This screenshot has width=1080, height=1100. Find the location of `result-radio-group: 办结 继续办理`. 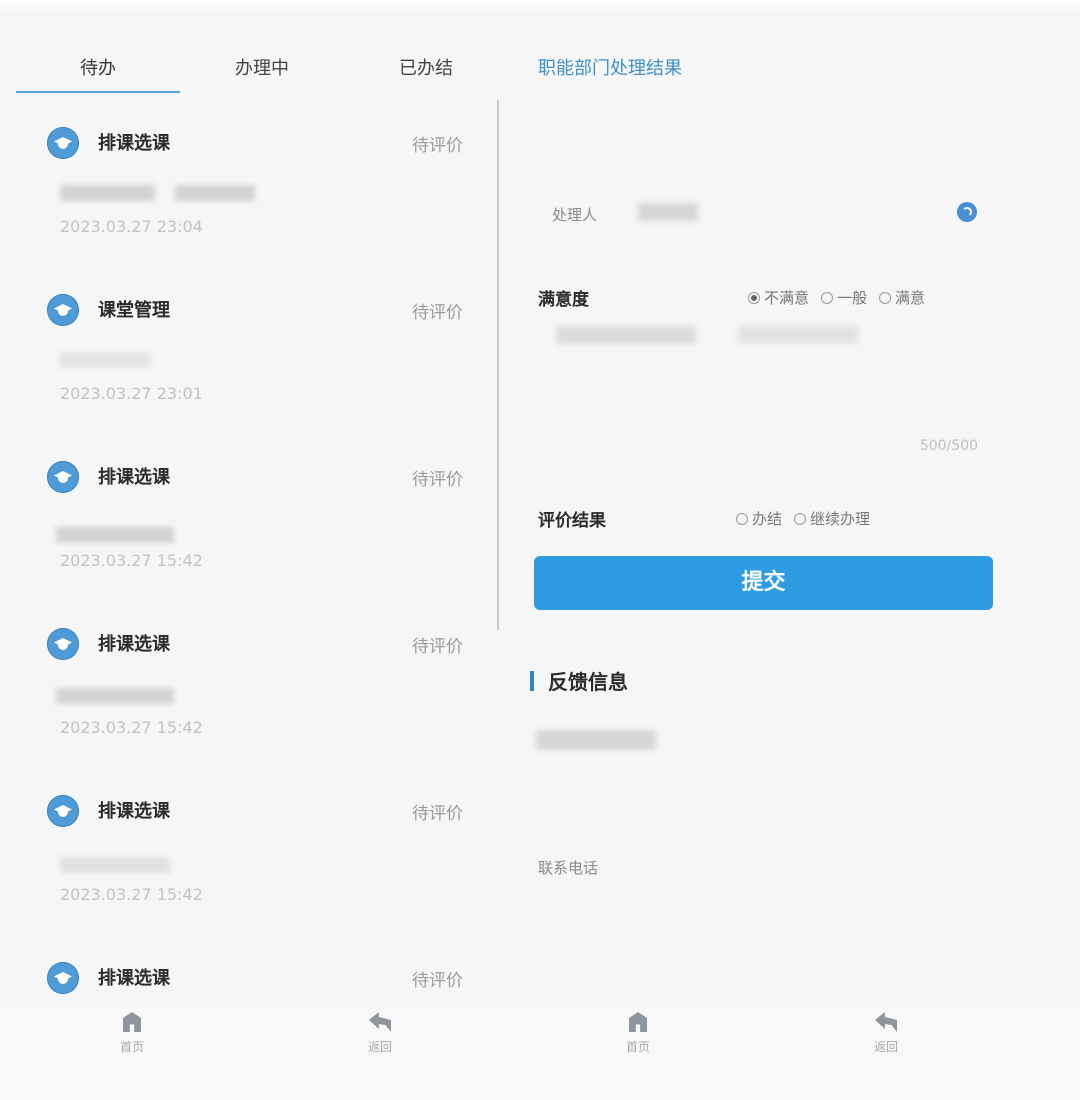

result-radio-group: 办结 继续办理 is located at coordinates (803, 518).